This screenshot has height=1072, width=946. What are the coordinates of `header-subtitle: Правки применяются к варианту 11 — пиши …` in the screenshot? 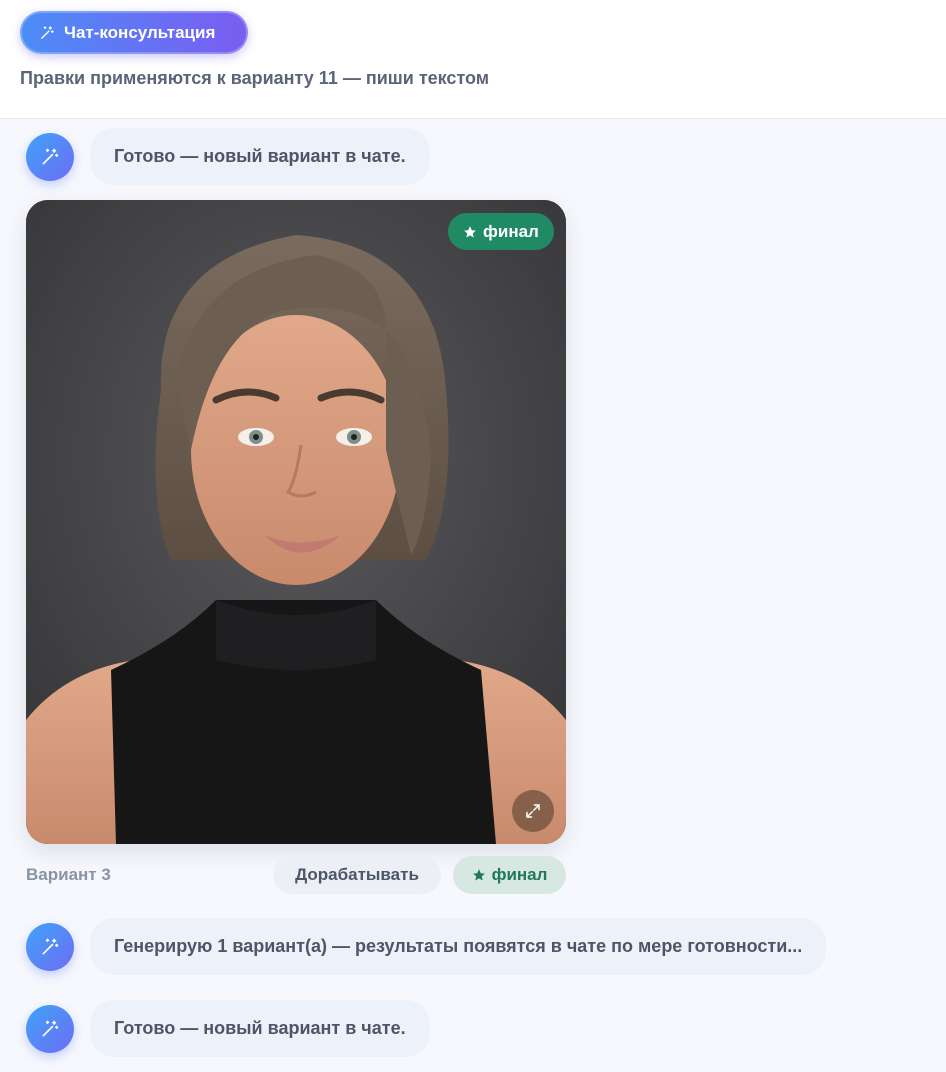 It's located at (255, 78).